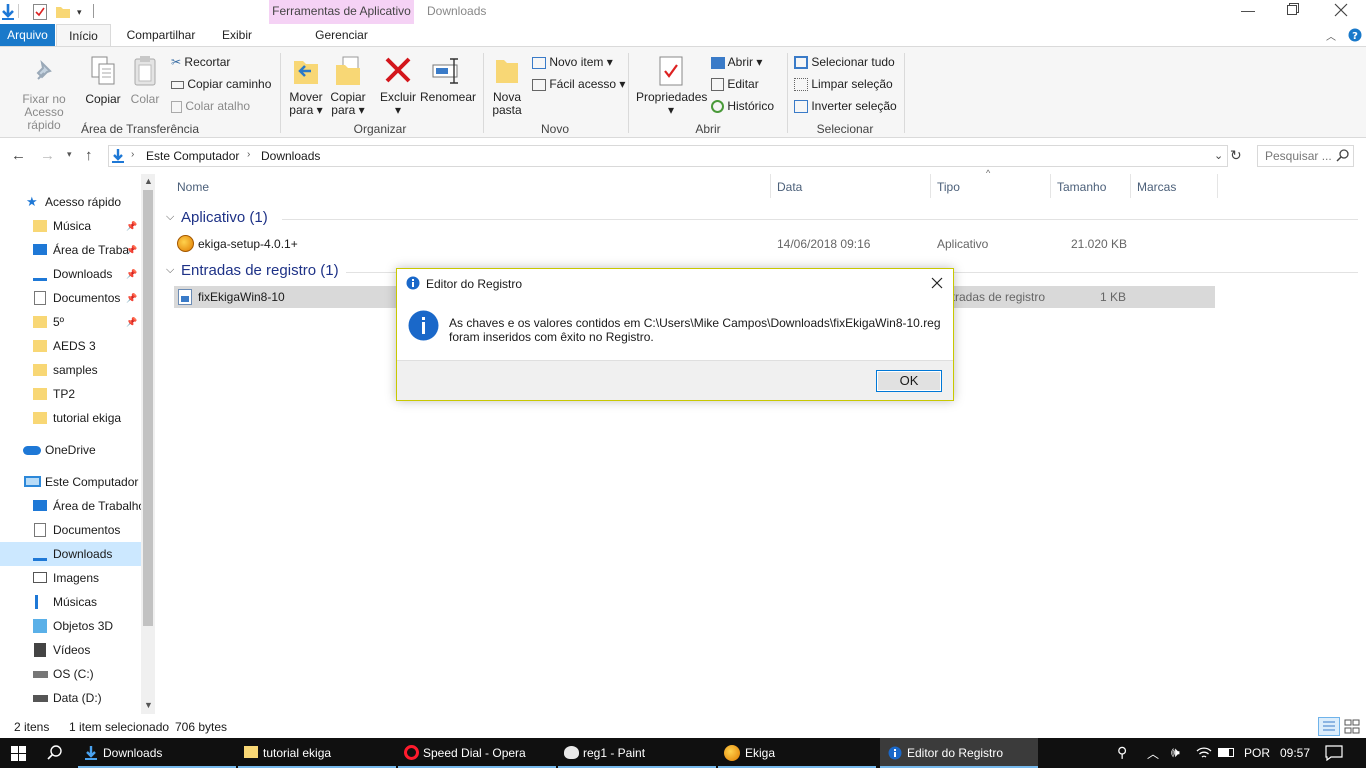 The height and width of the screenshot is (768, 1366). I want to click on sidebar-item-quick: Downloads 📌, so click(70, 274).